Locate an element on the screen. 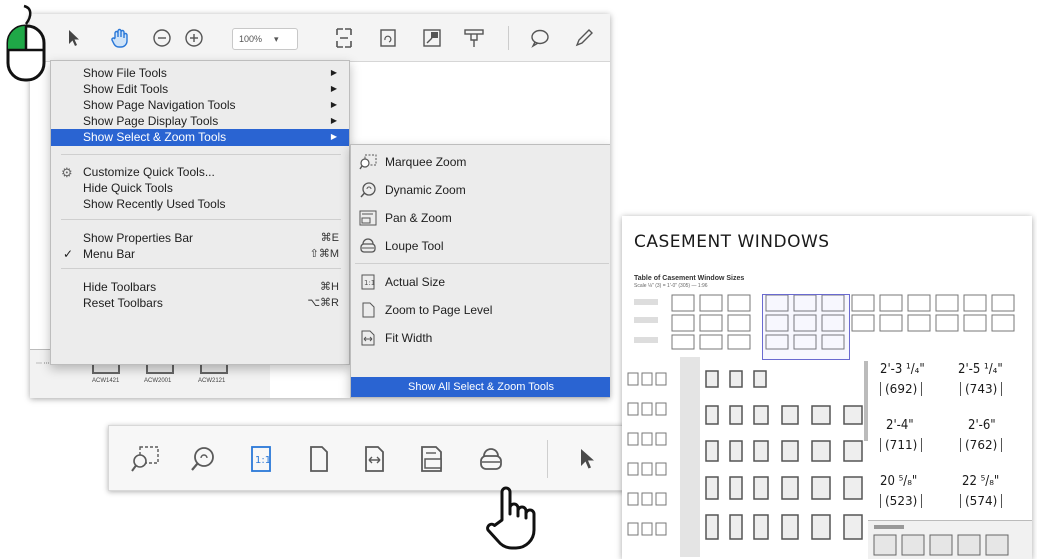 The height and width of the screenshot is (559, 1037). submenu-item-pan-zoom: Pan & Zoom is located at coordinates (480, 218).